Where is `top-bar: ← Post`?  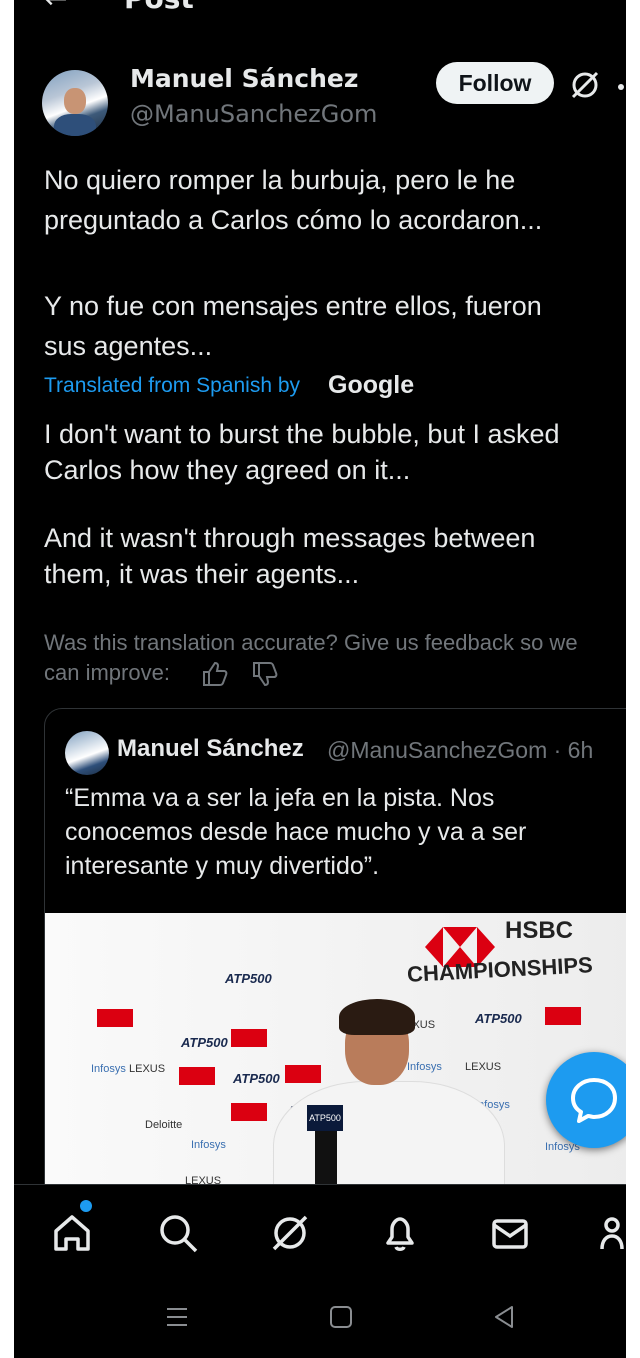 top-bar: ← Post is located at coordinates (320, 7).